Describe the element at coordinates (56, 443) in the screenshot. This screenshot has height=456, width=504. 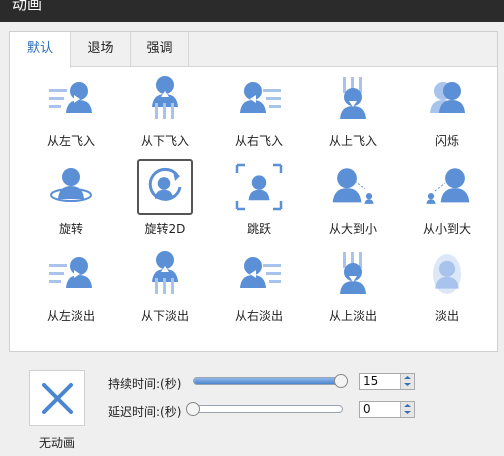
I see `no-animation-label: 无动画` at that location.